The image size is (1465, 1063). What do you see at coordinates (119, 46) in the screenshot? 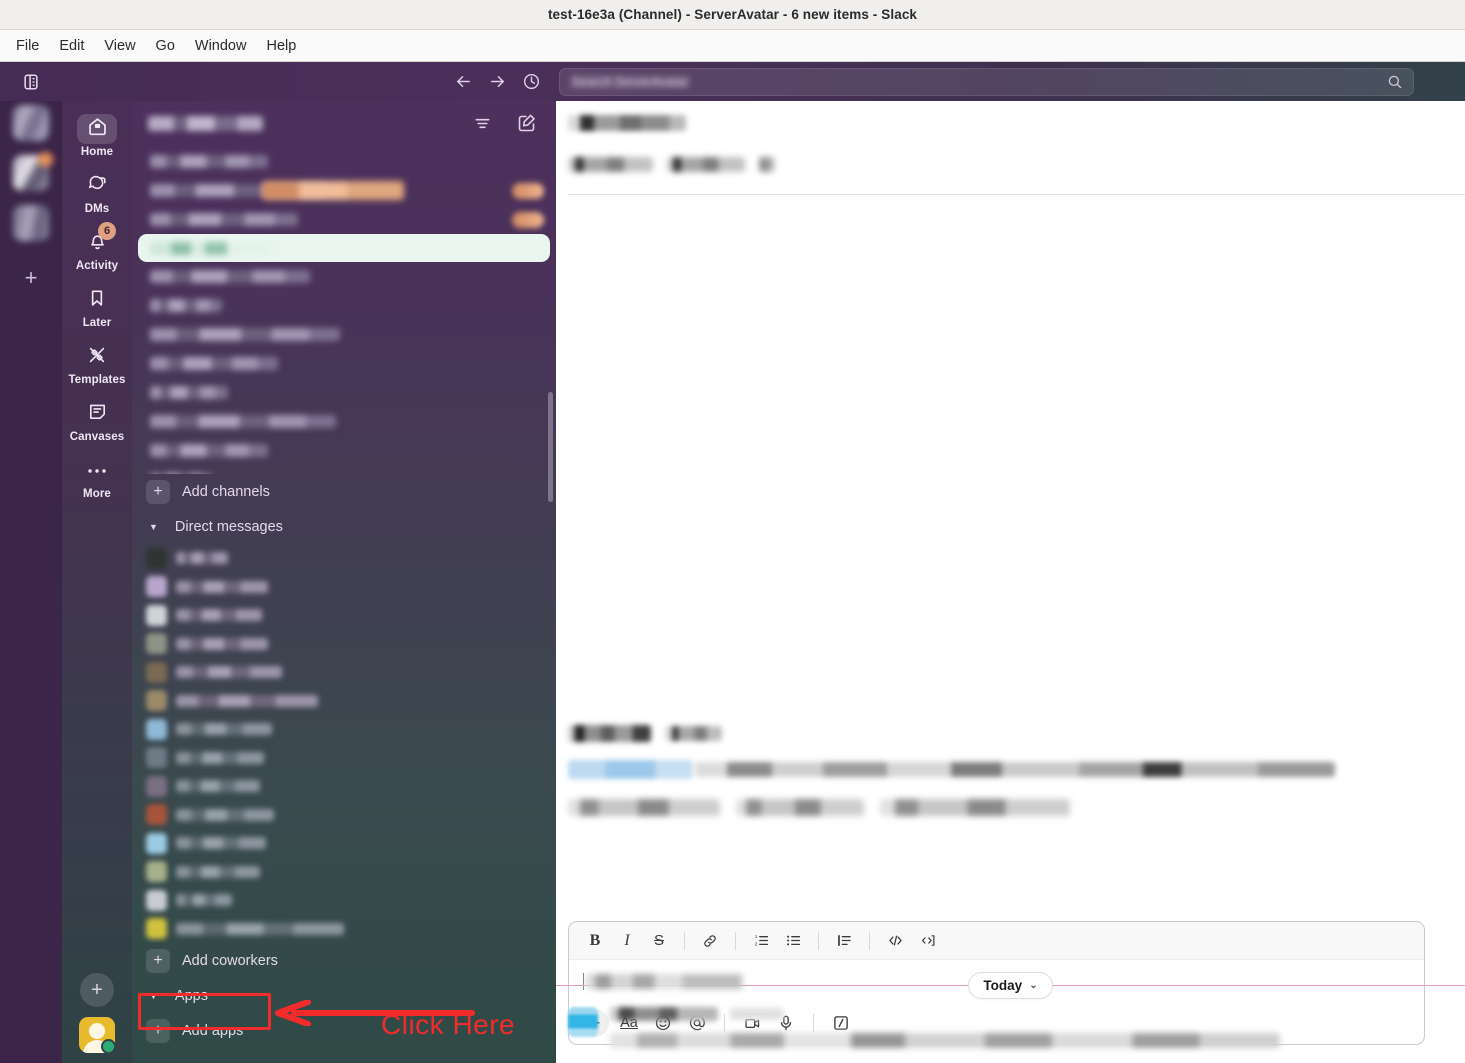
I see `menu-view: View` at bounding box center [119, 46].